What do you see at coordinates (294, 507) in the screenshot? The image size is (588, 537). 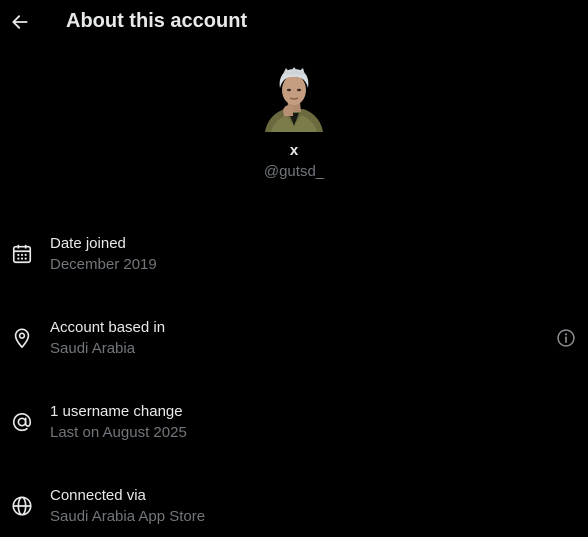 I see `detail-row-connected-via: Connected via Saudi Arabia App Store` at bounding box center [294, 507].